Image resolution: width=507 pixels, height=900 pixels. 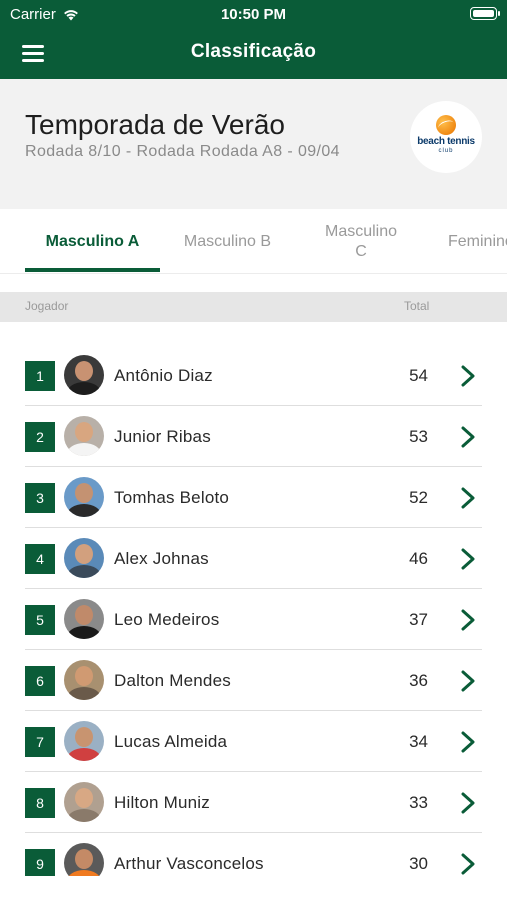 I want to click on table-column-header: Jogador Total, so click(x=253, y=307).